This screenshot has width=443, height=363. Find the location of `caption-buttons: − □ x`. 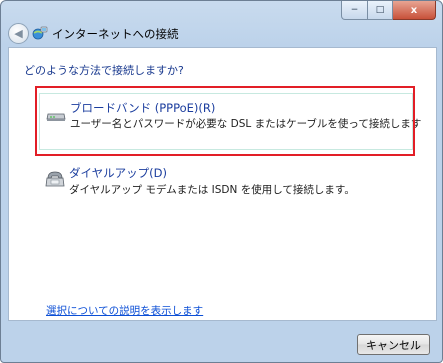

caption-buttons: − □ x is located at coordinates (388, 10).